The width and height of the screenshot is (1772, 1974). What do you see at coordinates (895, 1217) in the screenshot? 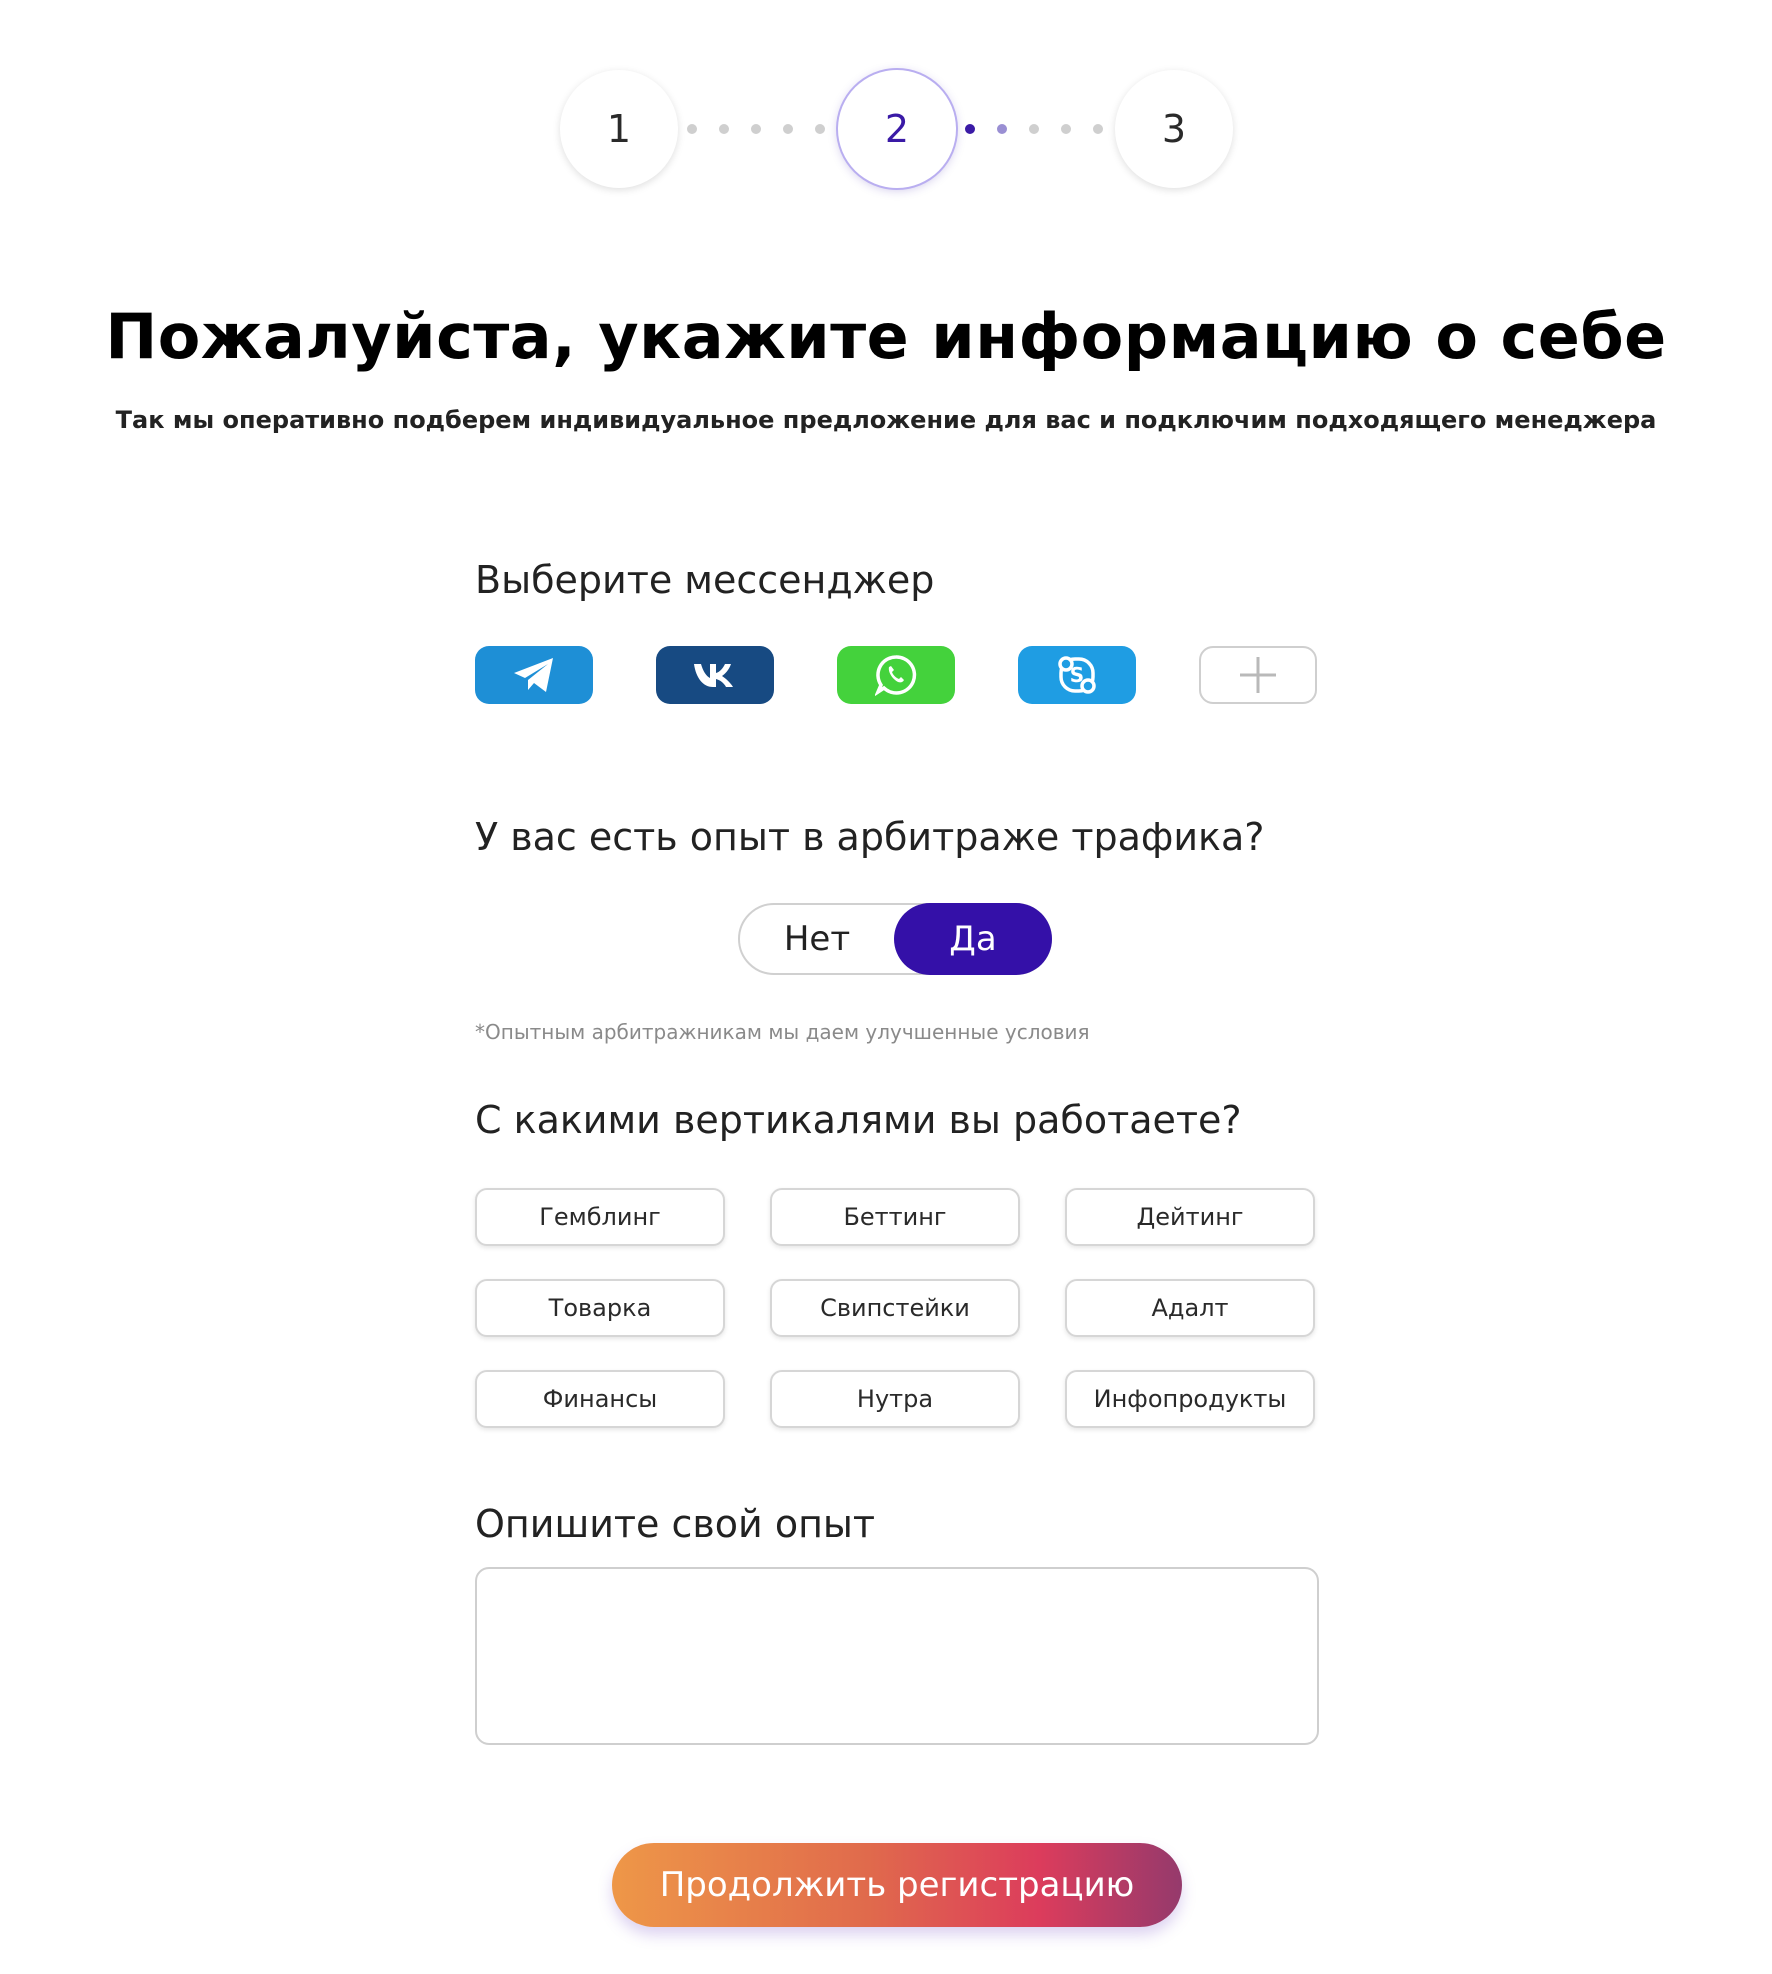
I see `vertical-chip-betting: Беттинг` at bounding box center [895, 1217].